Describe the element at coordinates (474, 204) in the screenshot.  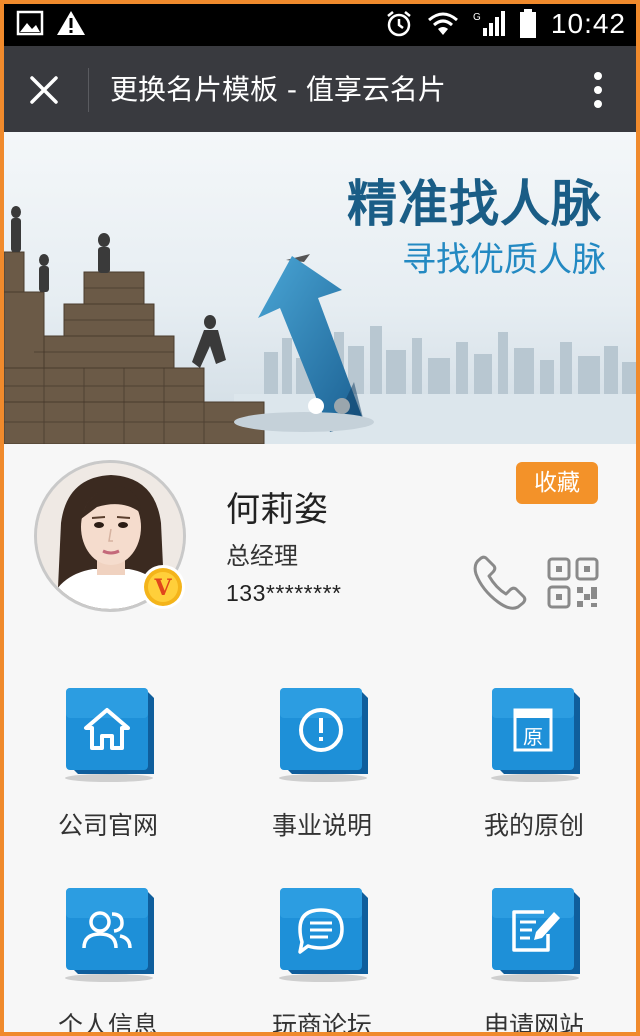
I see `banner-headline: 精准找人脉` at that location.